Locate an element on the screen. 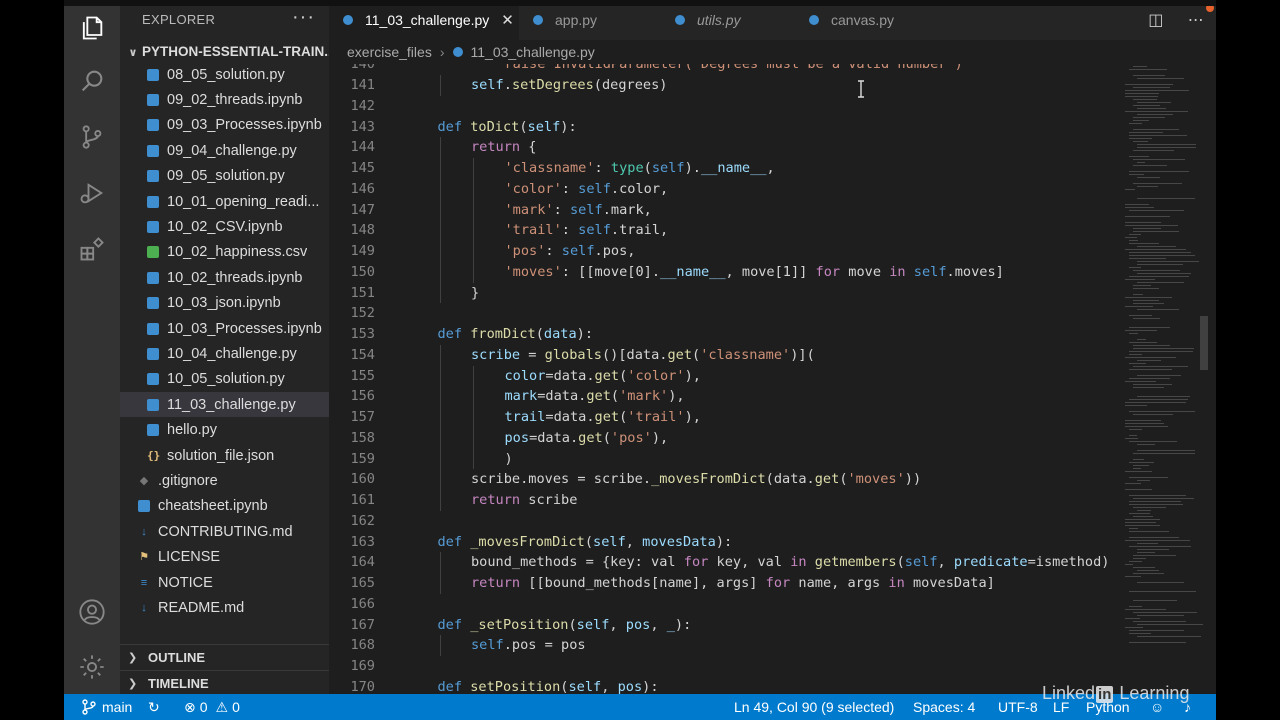  code-token: .pos, is located at coordinates (615, 251).